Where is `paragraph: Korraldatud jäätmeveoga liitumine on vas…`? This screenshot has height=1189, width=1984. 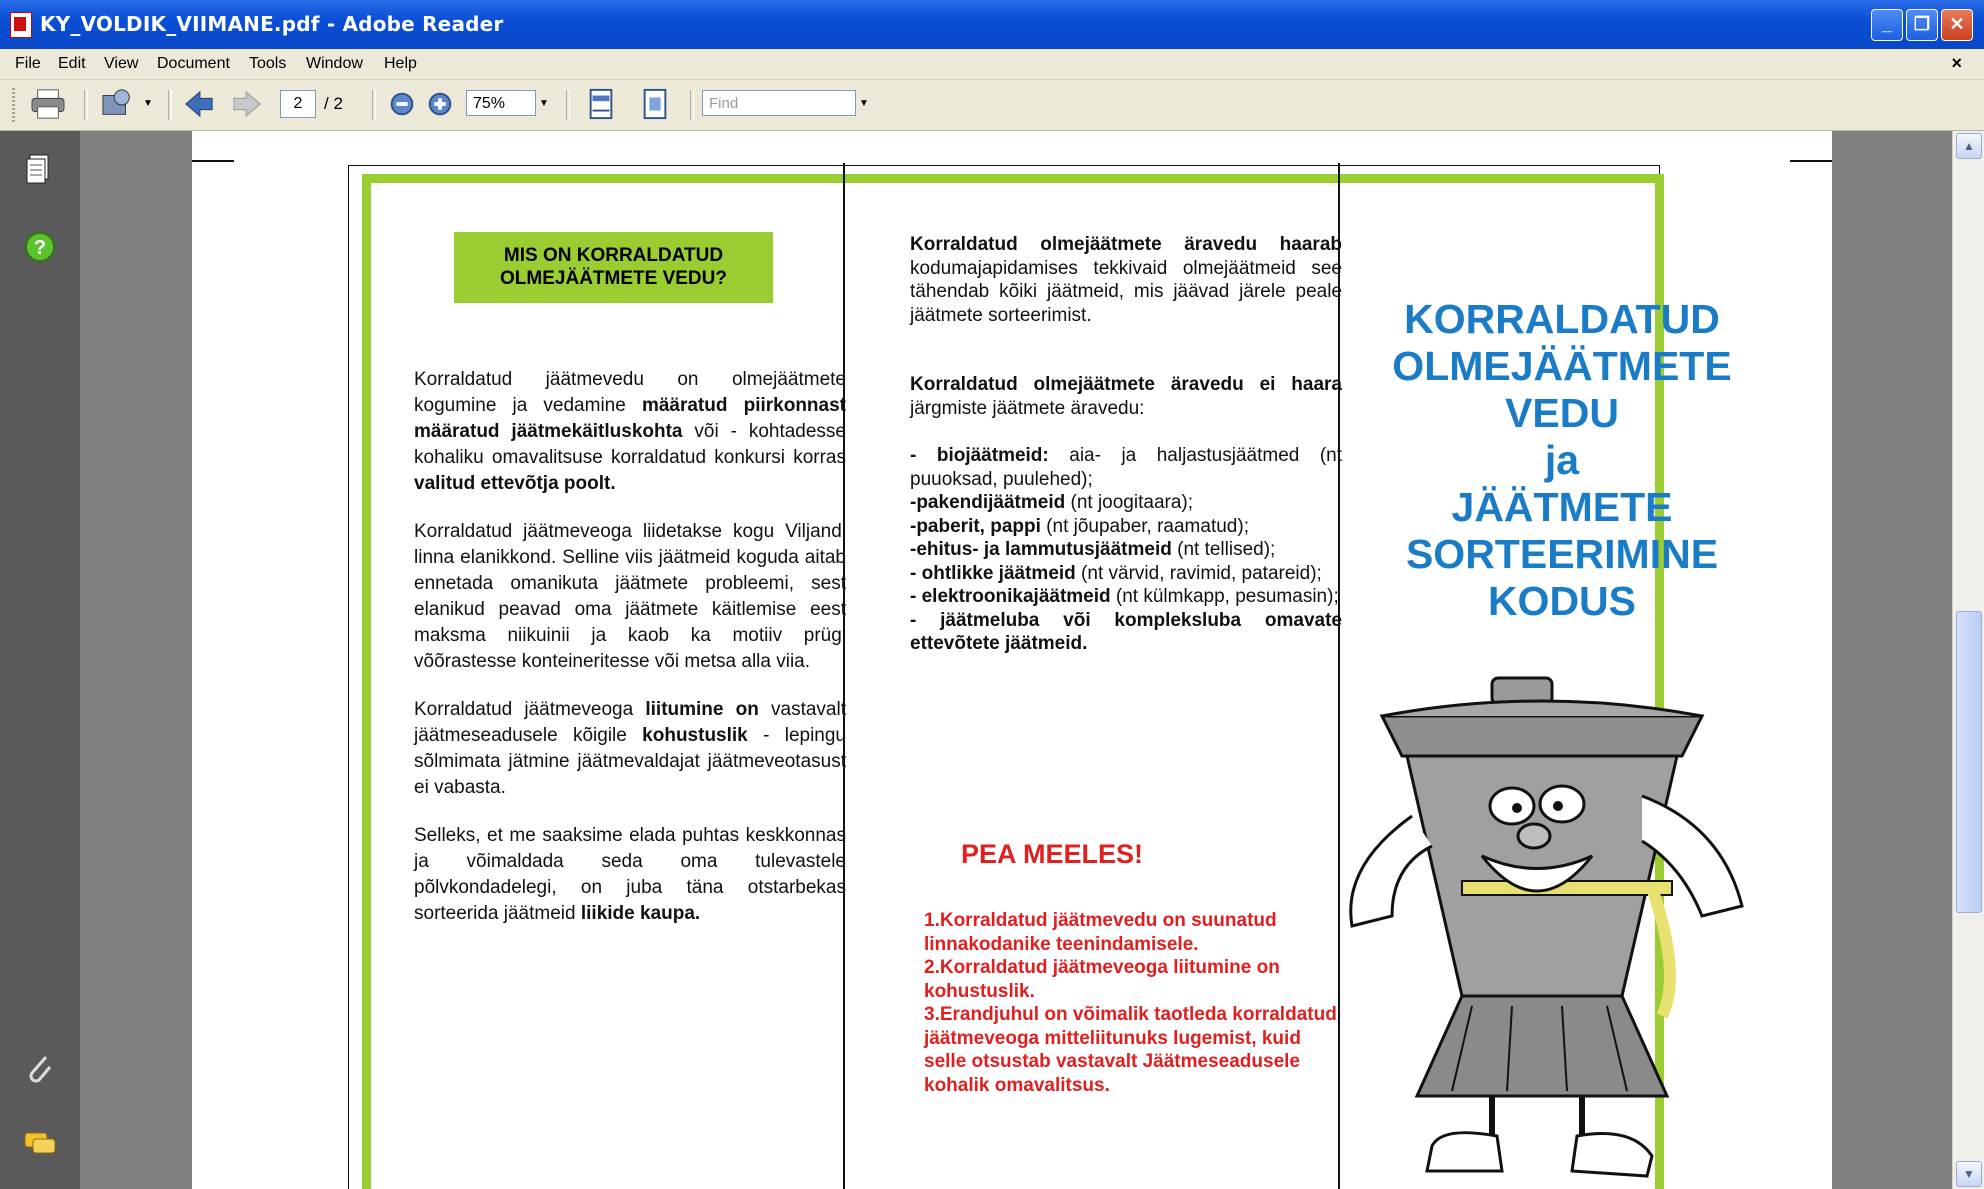
paragraph: Korraldatud jäätmeveoga liitumine on vas… is located at coordinates (630, 748).